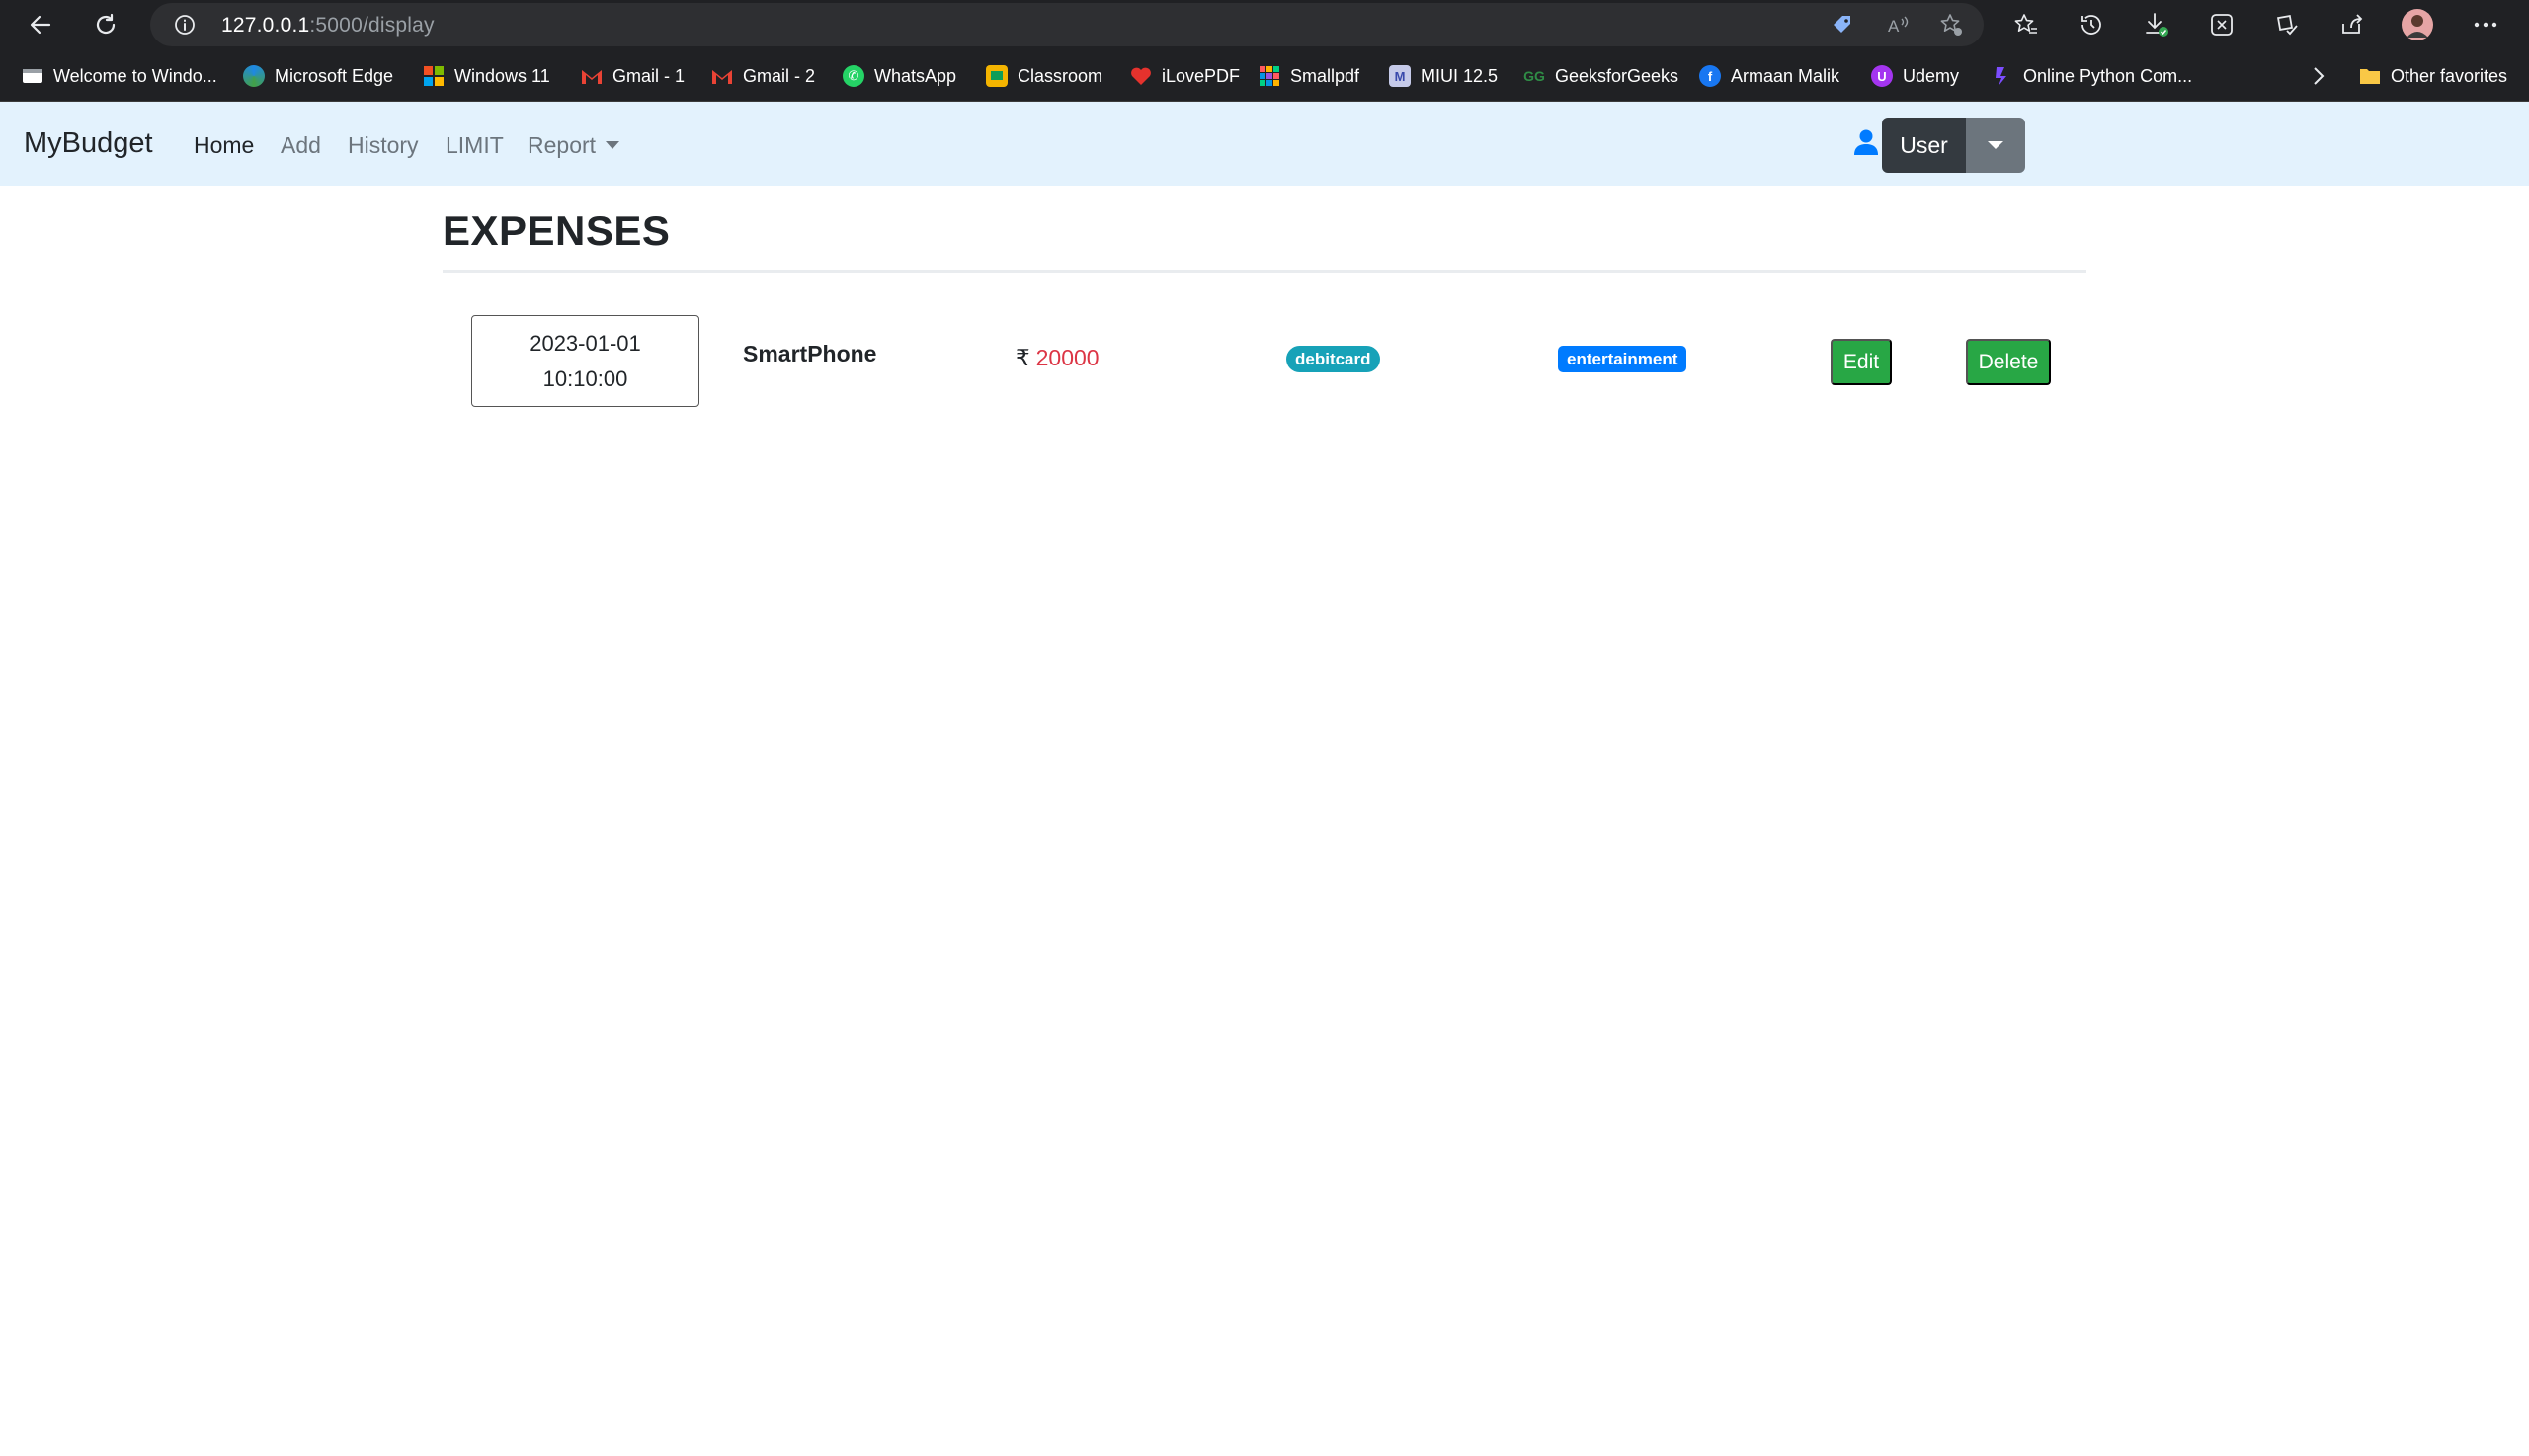  I want to click on back-button, so click(41, 24).